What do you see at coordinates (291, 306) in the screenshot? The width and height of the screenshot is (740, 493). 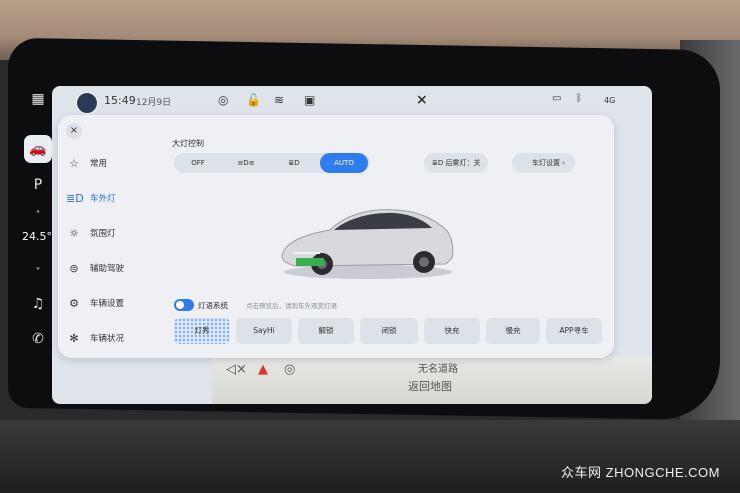 I see `light-language-hint: 点击预览后，请到车外观赏灯语` at bounding box center [291, 306].